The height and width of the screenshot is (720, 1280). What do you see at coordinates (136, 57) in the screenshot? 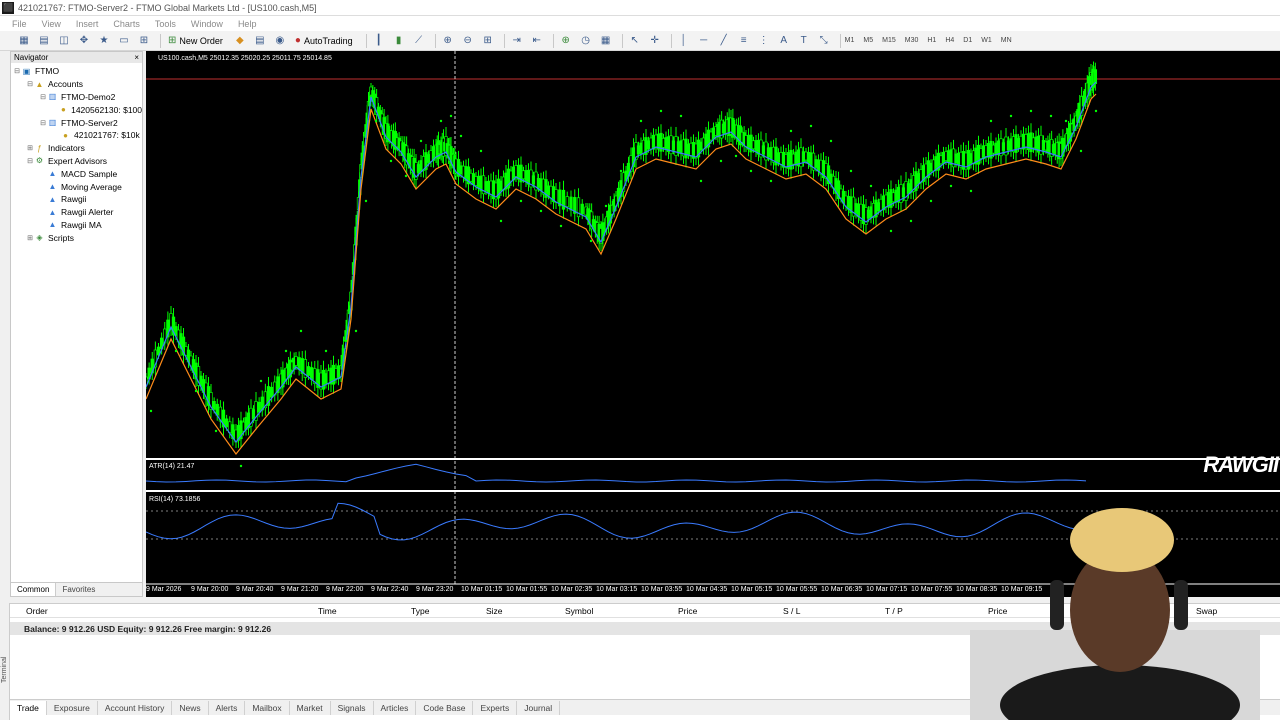
I see `close-icon: ×` at bounding box center [136, 57].